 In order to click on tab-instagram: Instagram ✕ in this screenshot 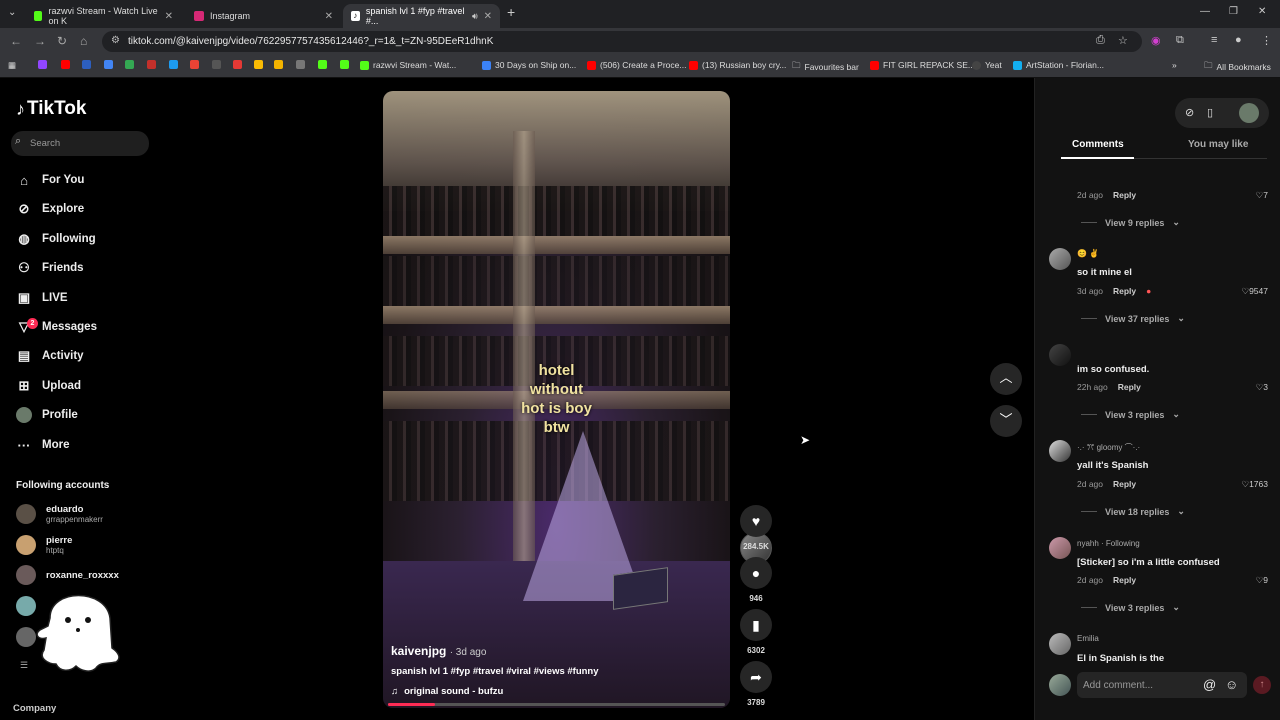, I will do `click(263, 16)`.